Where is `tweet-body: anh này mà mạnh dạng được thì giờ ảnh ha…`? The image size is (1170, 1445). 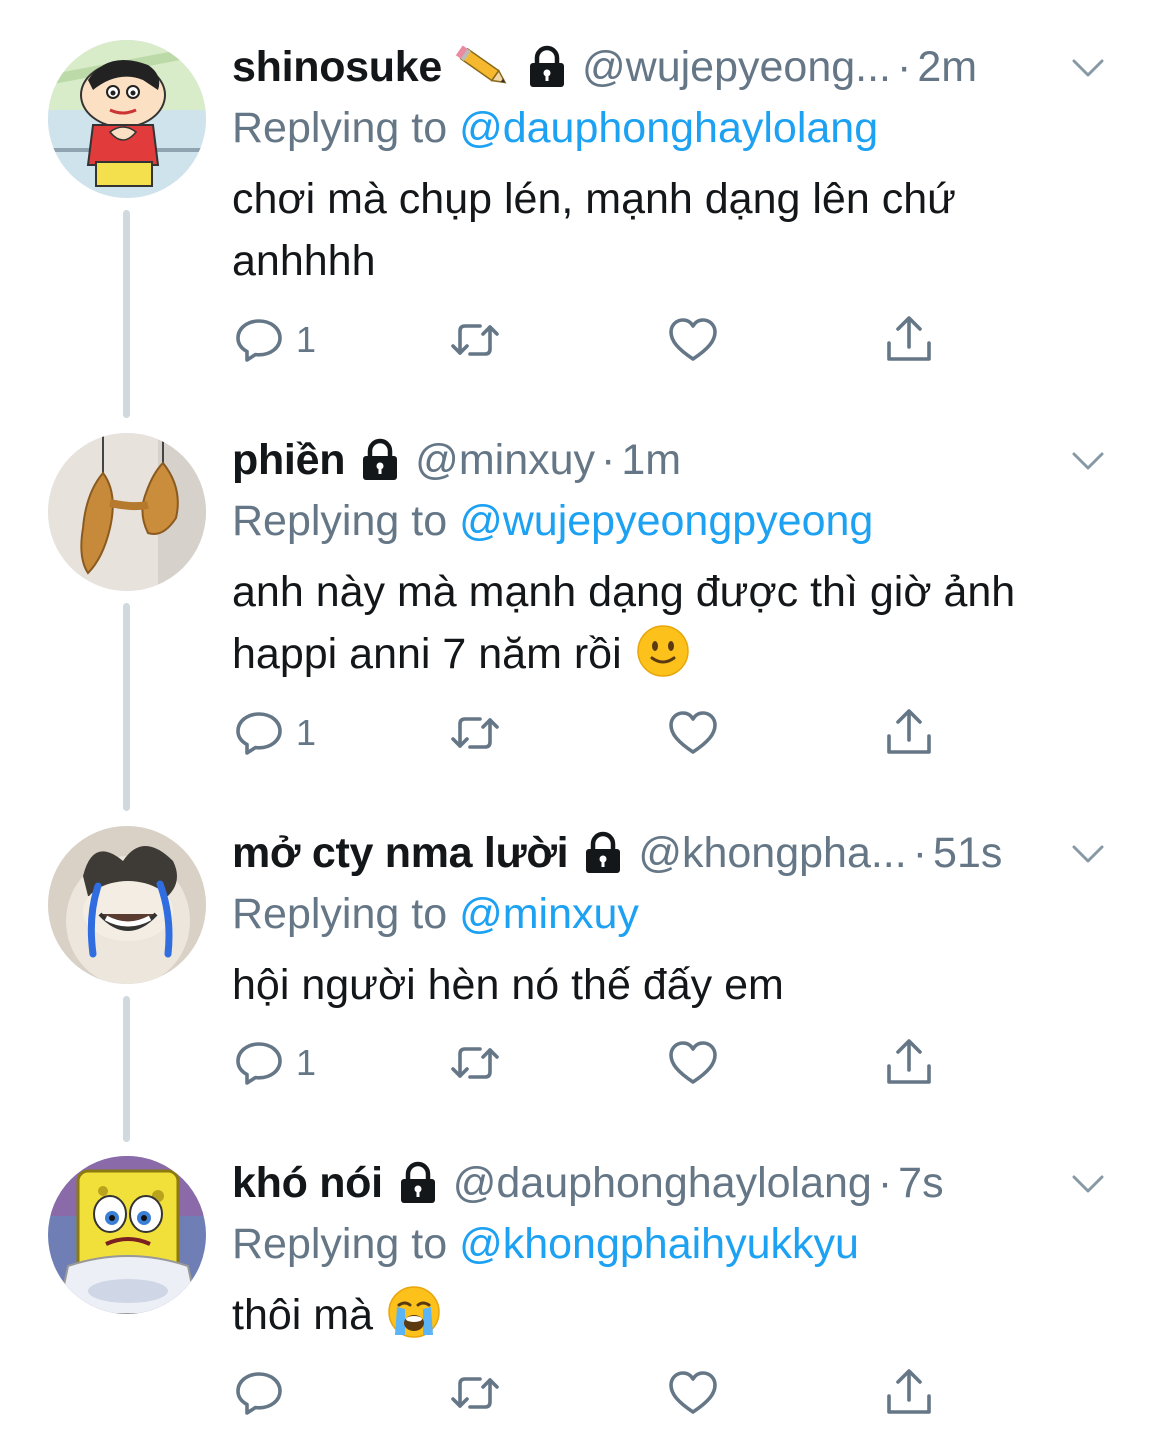
tweet-body: anh này mà mạnh dạng được thì giờ ảnh ha… is located at coordinates (624, 623).